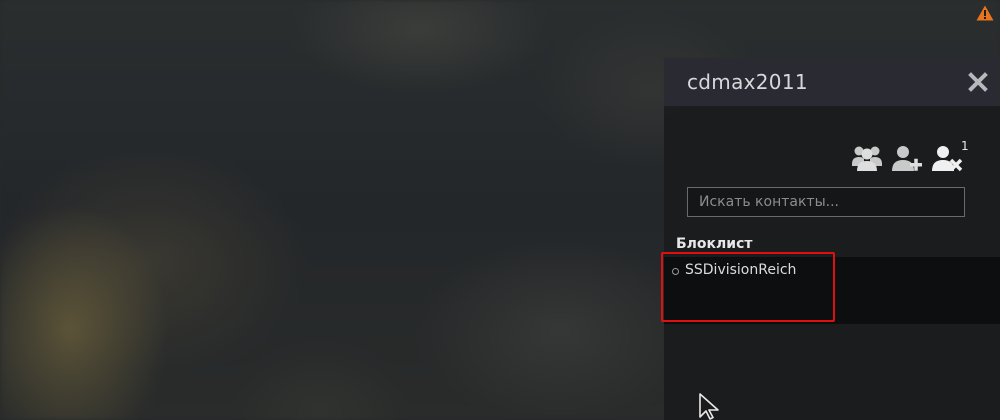  What do you see at coordinates (867, 158) in the screenshot?
I see `friends-group-icon` at bounding box center [867, 158].